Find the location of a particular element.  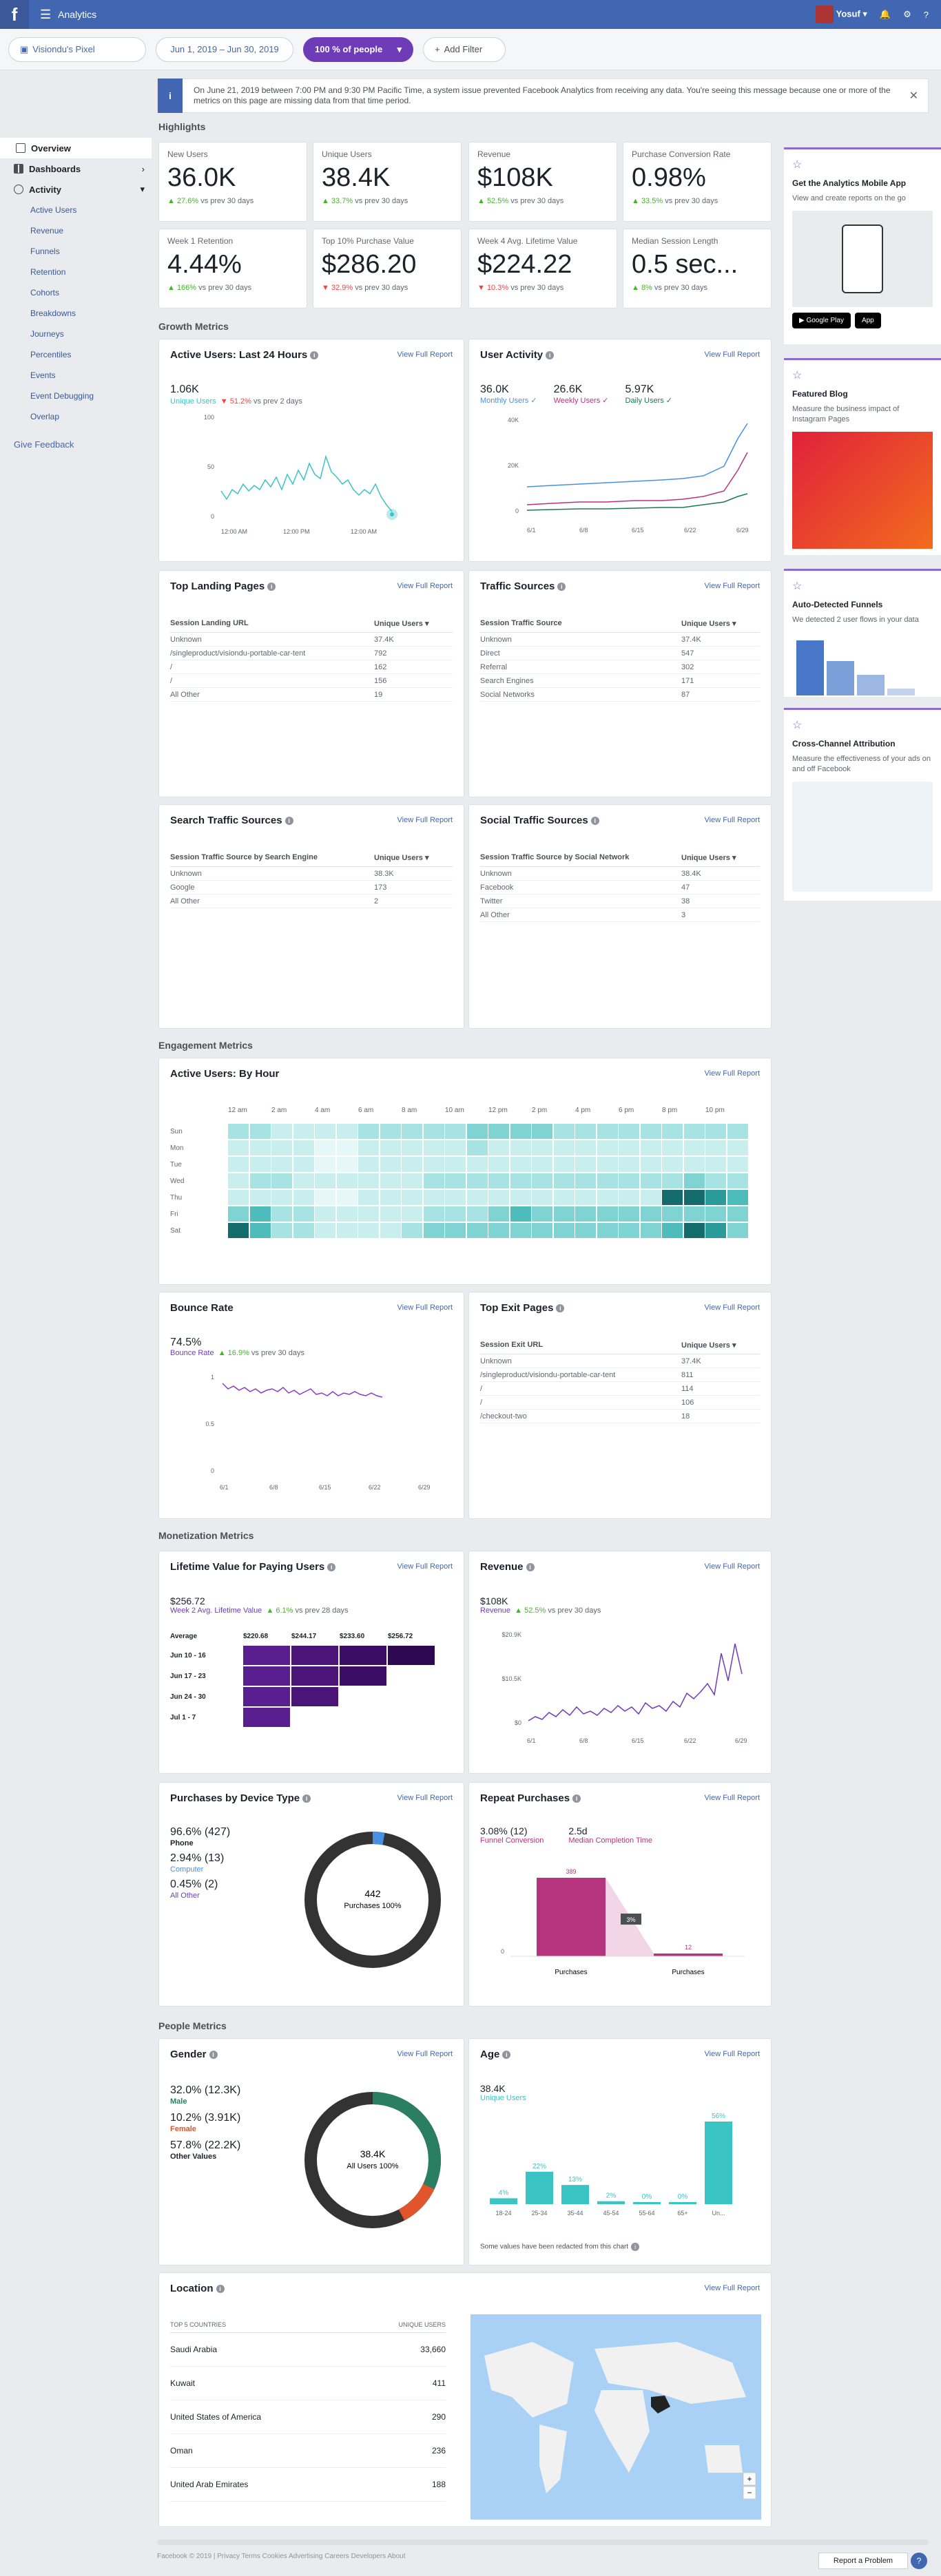

add-filter-button: + Add Filter is located at coordinates (465, 49).